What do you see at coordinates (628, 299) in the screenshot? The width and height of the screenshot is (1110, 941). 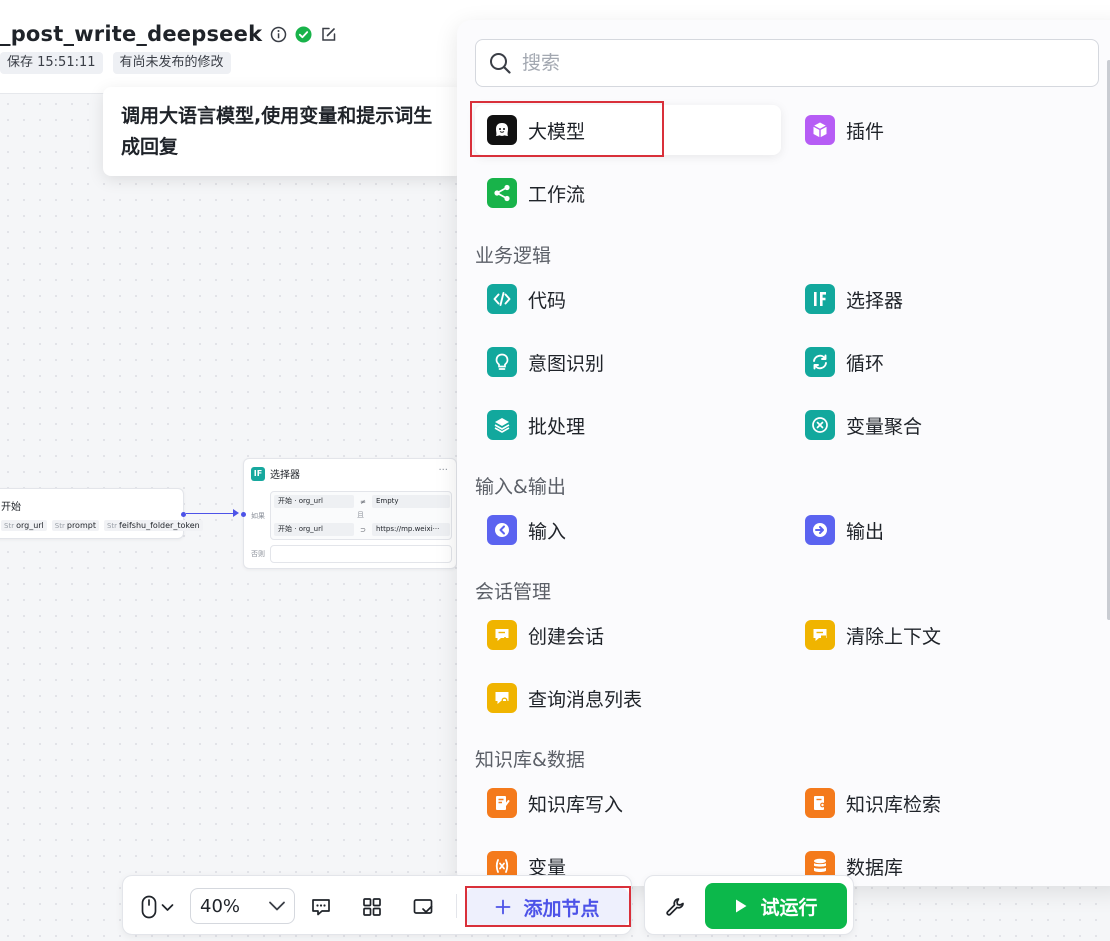 I see `node-item-code: 代码` at bounding box center [628, 299].